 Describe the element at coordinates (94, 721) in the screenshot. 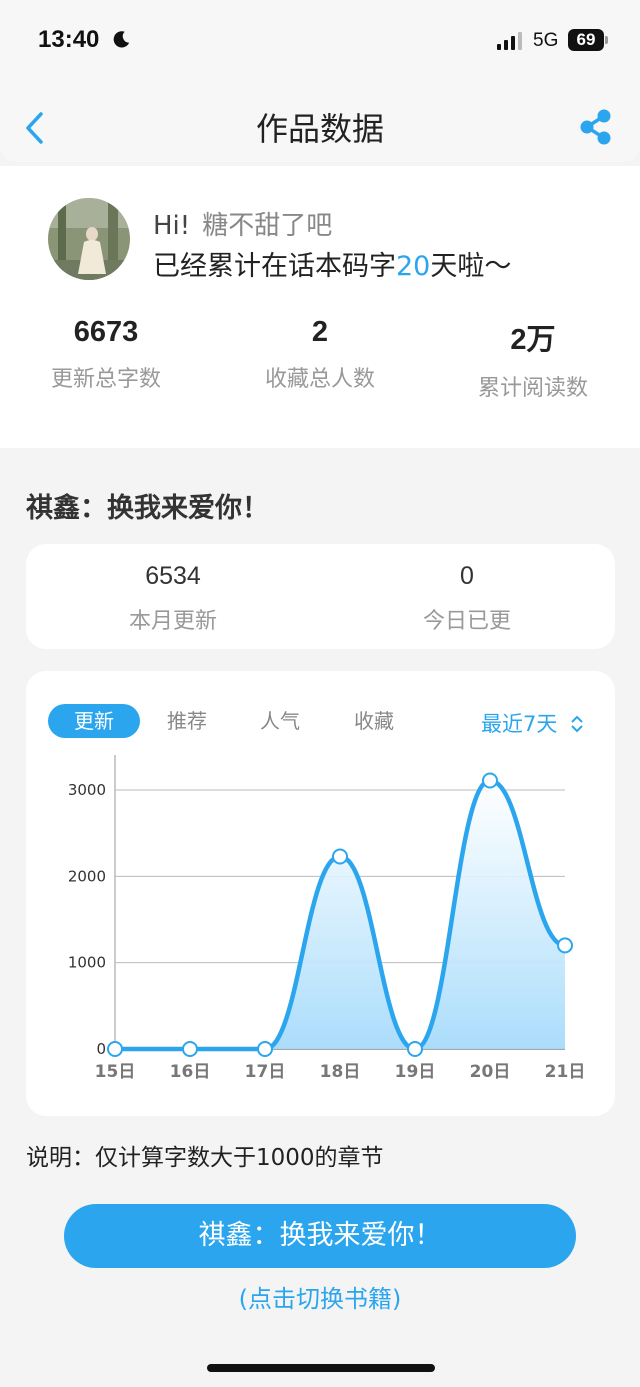

I see `tab-updates: 更新` at that location.